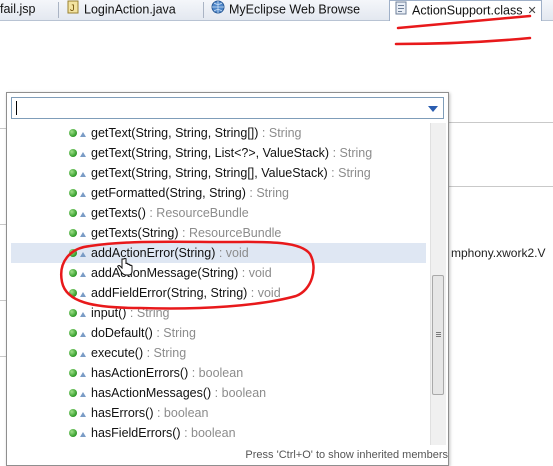 Image resolution: width=553 pixels, height=466 pixels. I want to click on proposal-item: addActionMessage(String) : void, so click(218, 273).